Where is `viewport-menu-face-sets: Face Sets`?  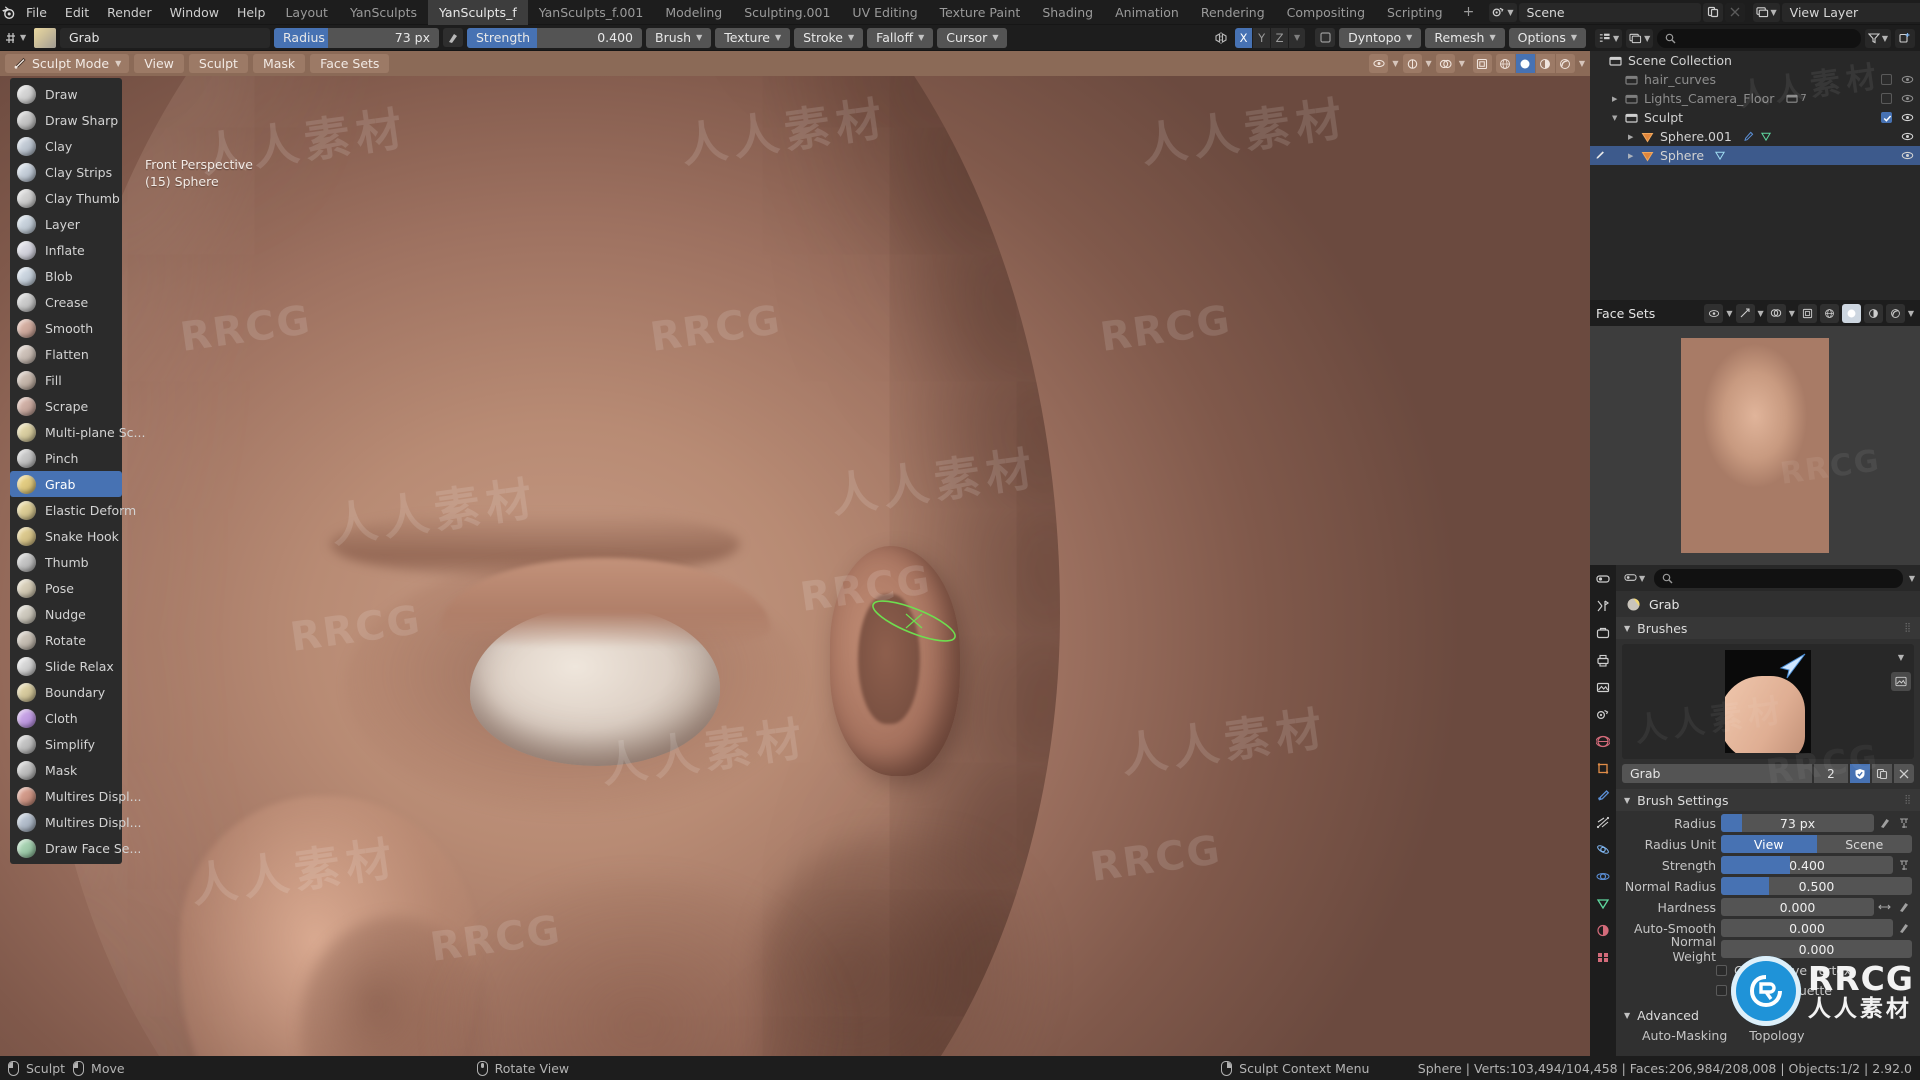 viewport-menu-face-sets: Face Sets is located at coordinates (350, 63).